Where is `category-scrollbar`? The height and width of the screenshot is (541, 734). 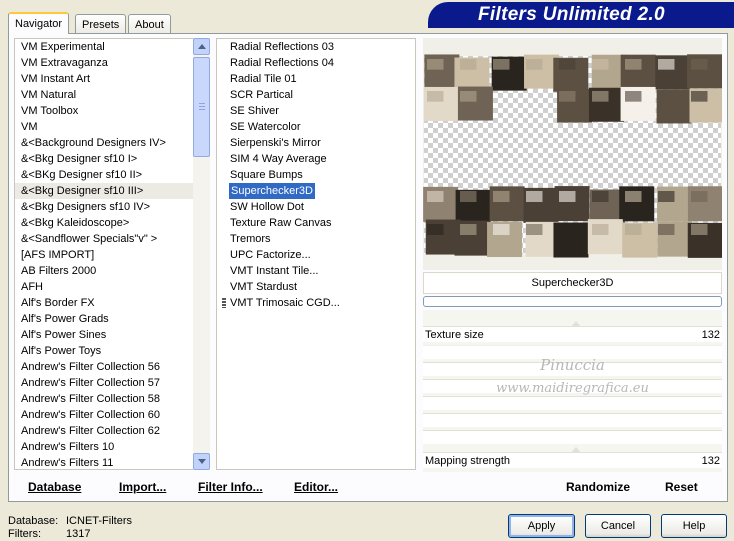
category-scrollbar is located at coordinates (201, 254).